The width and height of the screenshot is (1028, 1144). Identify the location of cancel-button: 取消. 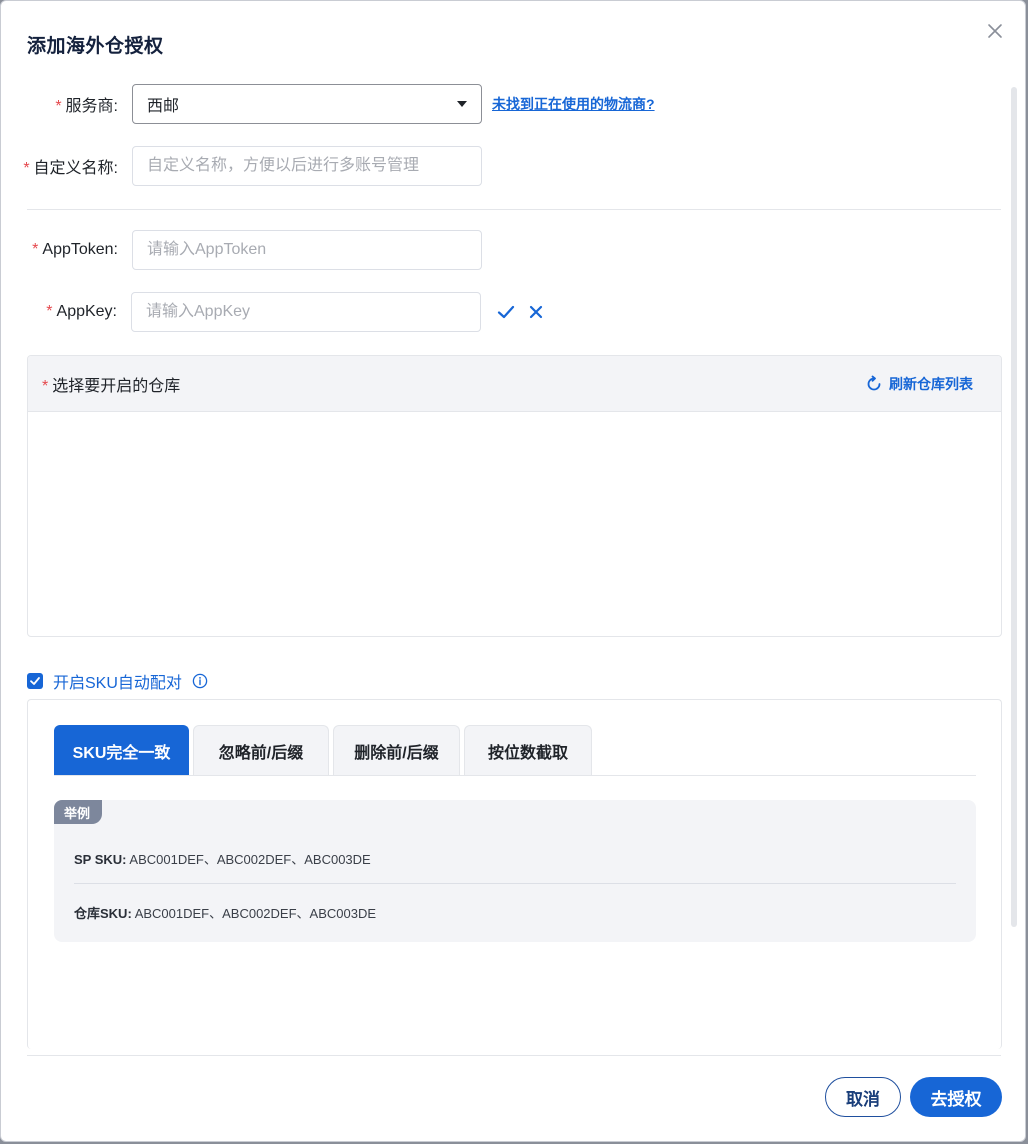
(863, 1097).